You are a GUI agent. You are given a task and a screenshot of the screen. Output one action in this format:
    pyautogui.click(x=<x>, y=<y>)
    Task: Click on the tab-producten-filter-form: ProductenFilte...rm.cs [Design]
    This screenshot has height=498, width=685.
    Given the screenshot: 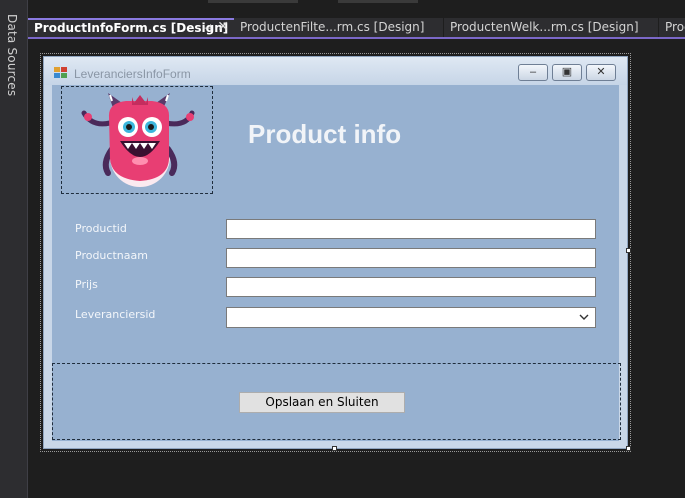 What is the action you would take?
    pyautogui.click(x=339, y=27)
    